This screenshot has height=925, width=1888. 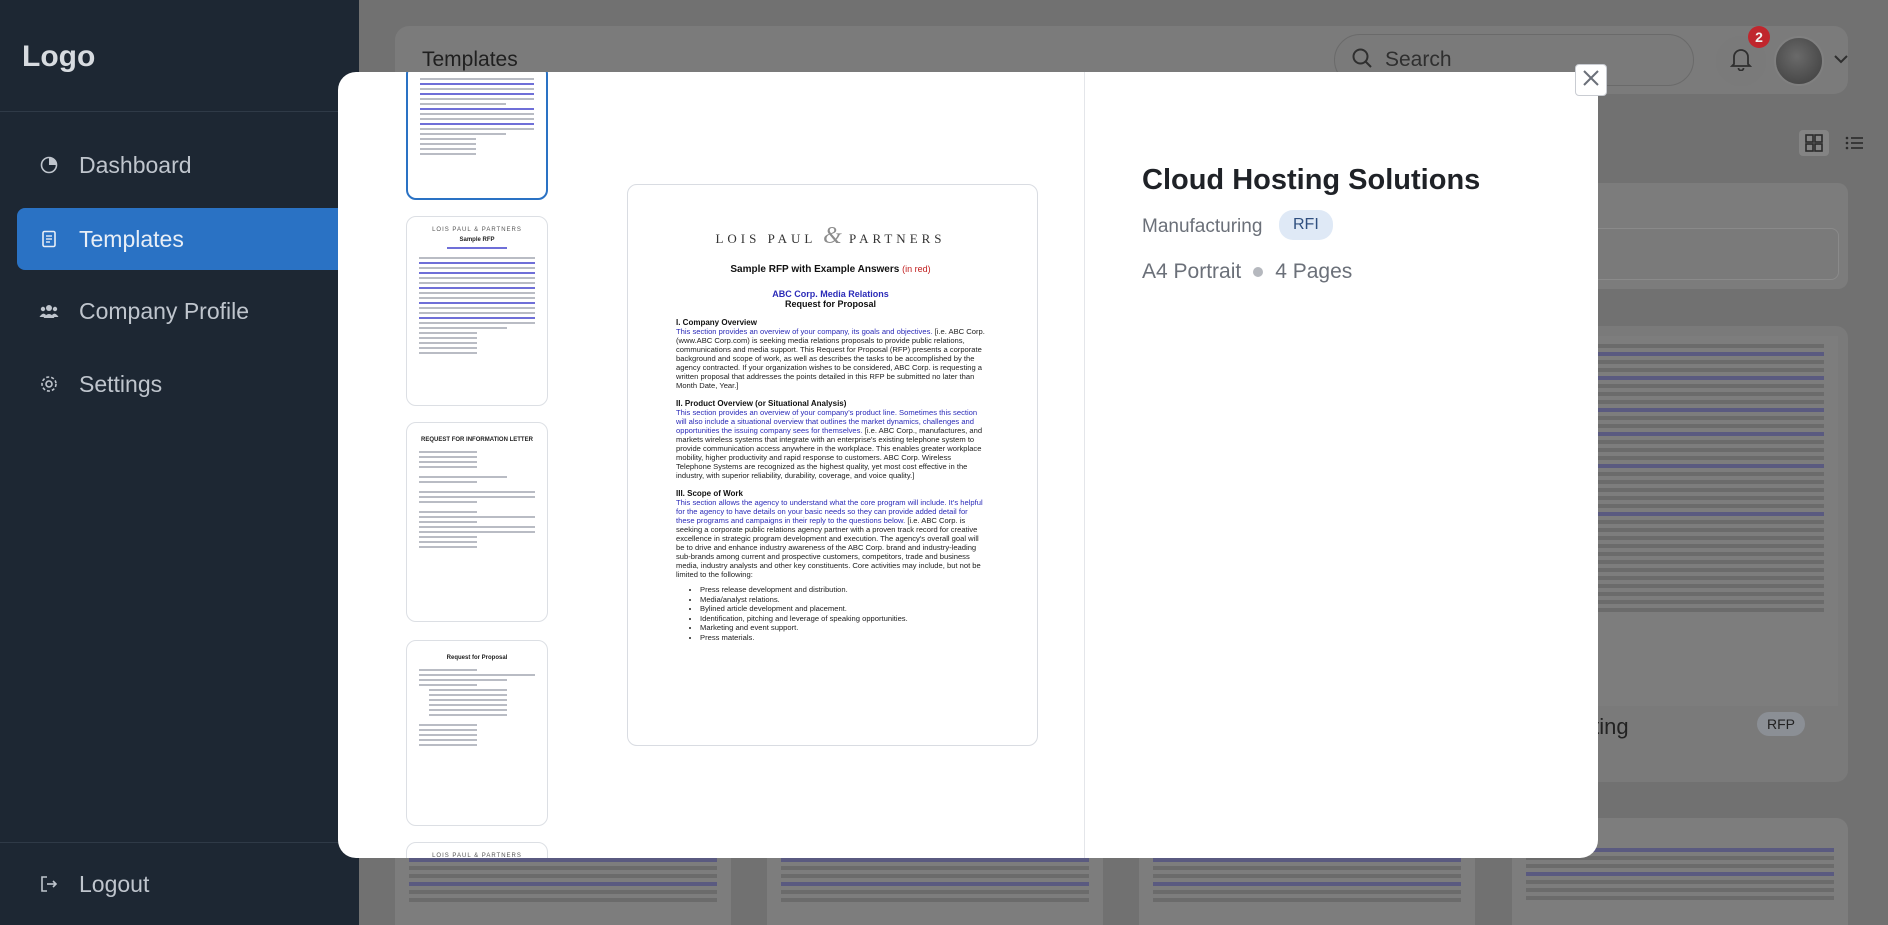 I want to click on preview-subtitle: ABC Corp. Media Relations, so click(x=830, y=294).